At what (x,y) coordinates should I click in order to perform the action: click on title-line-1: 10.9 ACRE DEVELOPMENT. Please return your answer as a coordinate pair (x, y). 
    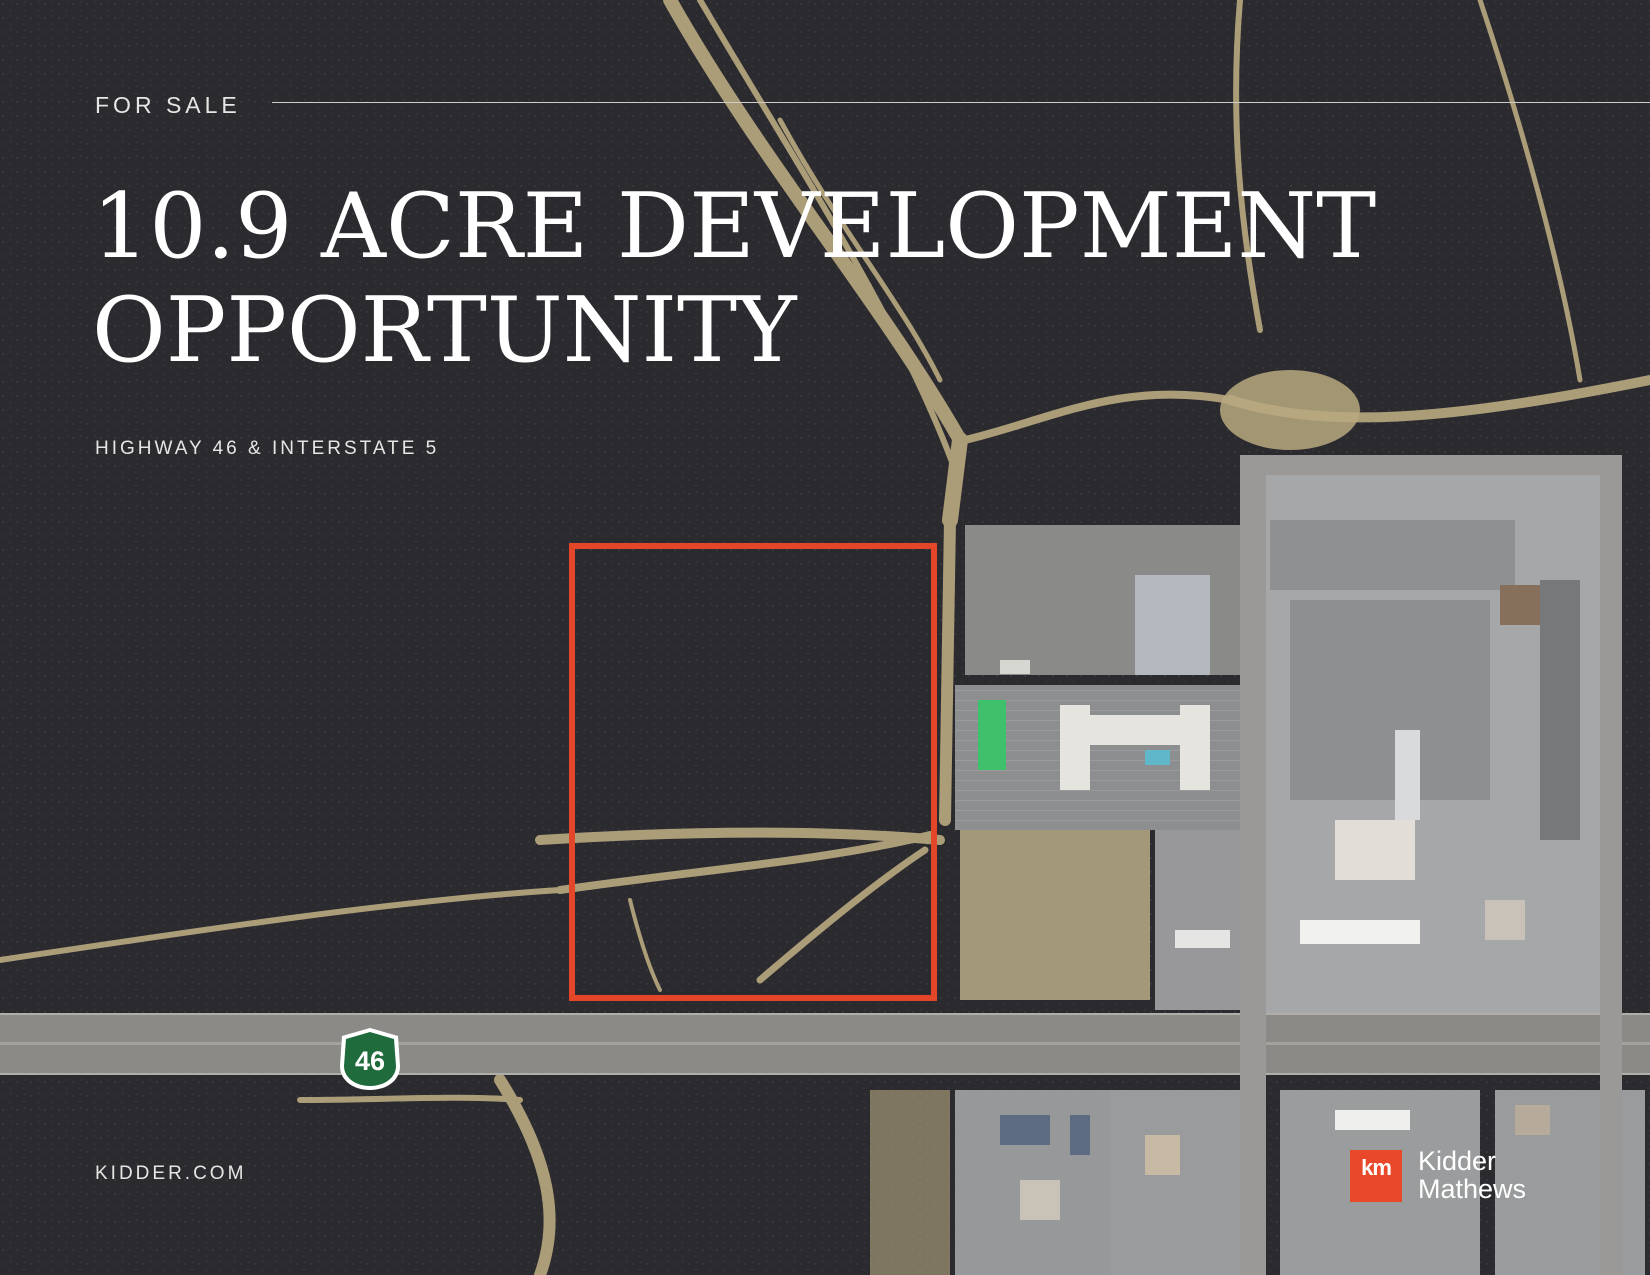
    Looking at the image, I should click on (734, 226).